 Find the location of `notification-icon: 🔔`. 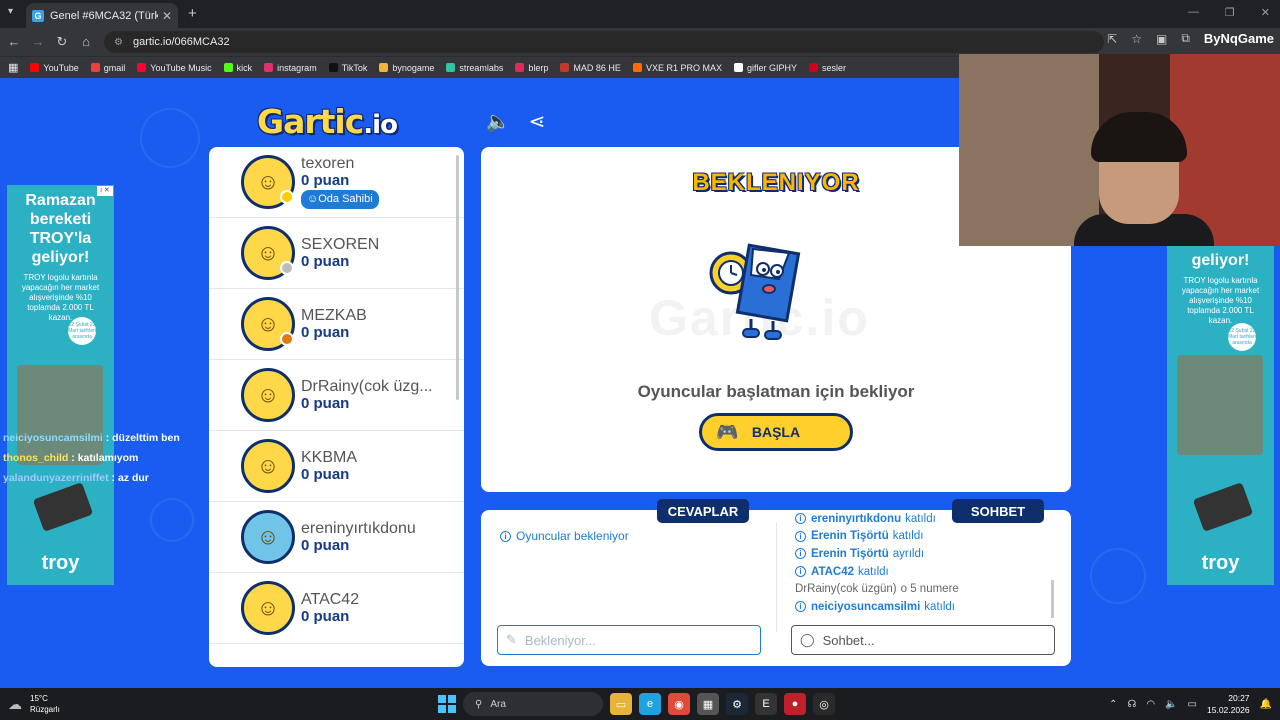

notification-icon: 🔔 is located at coordinates (1266, 704).